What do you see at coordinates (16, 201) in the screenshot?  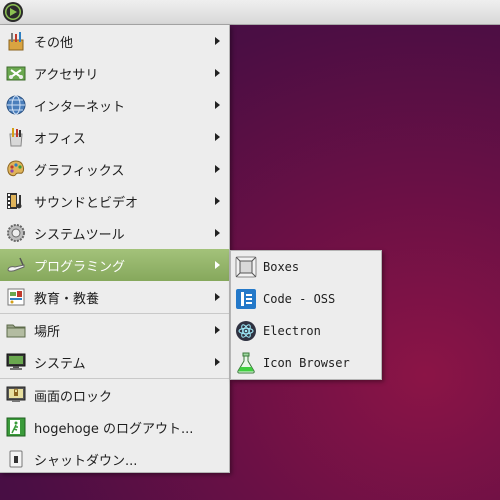 I see `film-music-icon` at bounding box center [16, 201].